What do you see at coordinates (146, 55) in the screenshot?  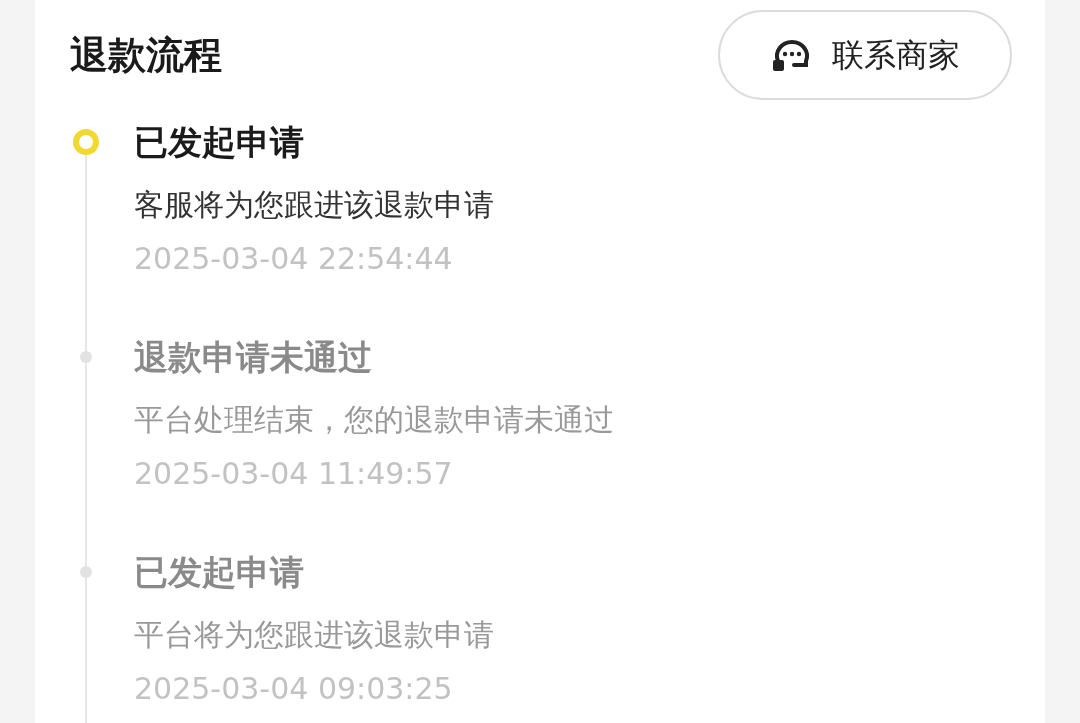 I see `section-title: 退款流程` at bounding box center [146, 55].